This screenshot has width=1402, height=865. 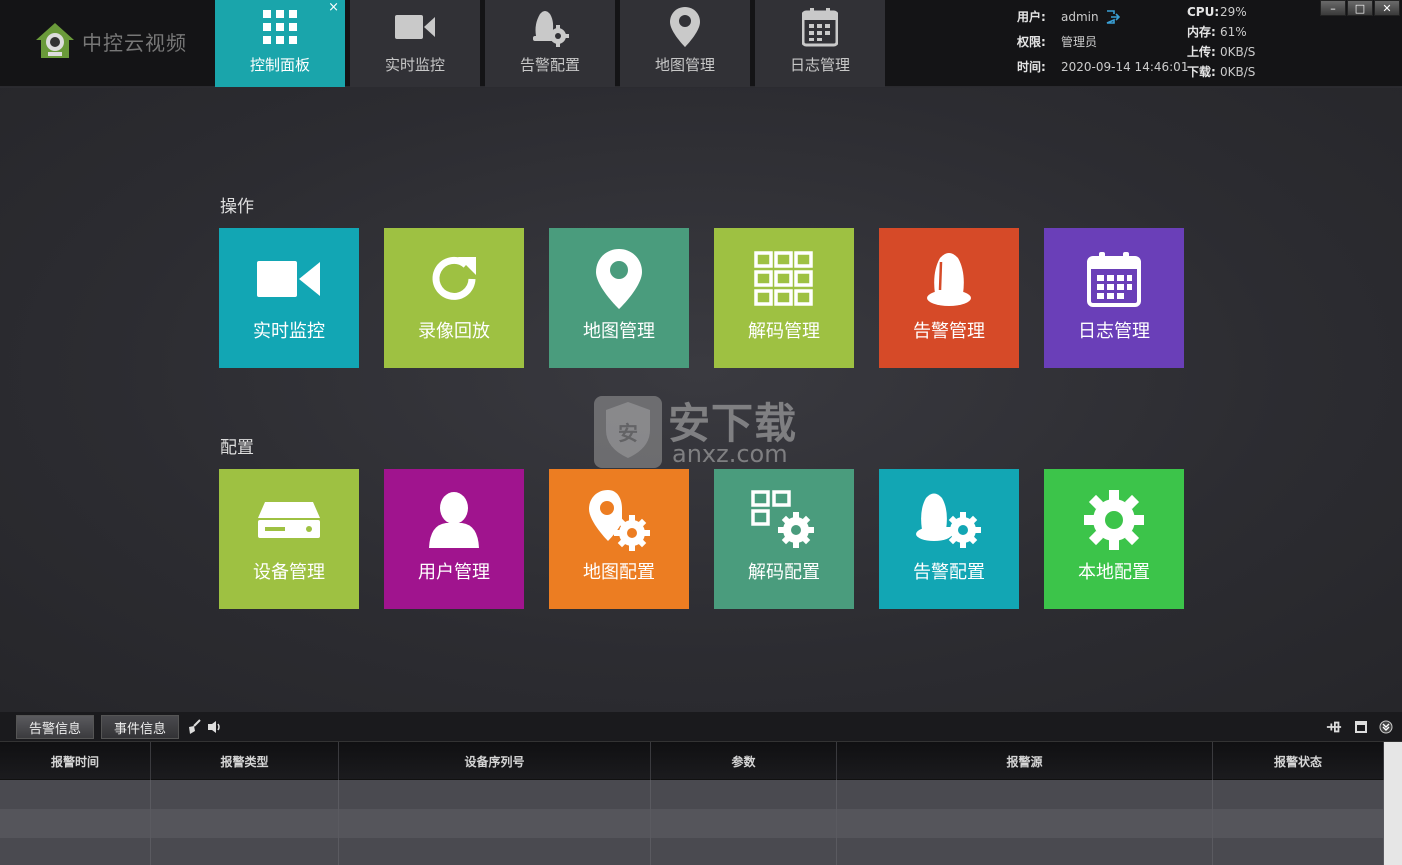 I want to click on tile-log-management: 日志管理, so click(x=1114, y=298).